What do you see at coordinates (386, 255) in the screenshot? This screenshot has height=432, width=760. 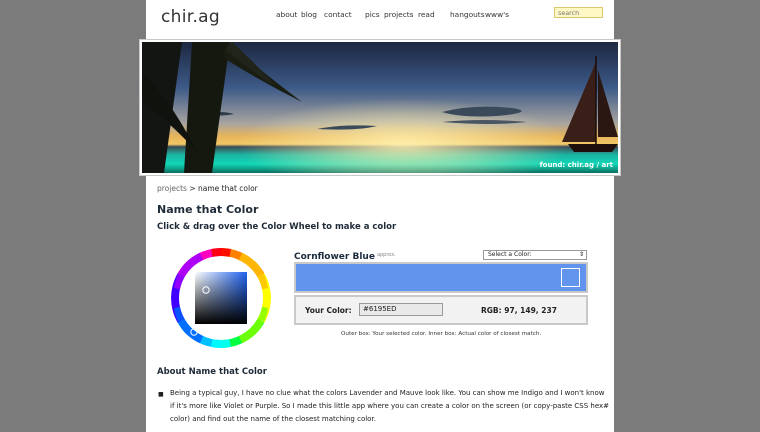 I see `approx-label: approx.` at bounding box center [386, 255].